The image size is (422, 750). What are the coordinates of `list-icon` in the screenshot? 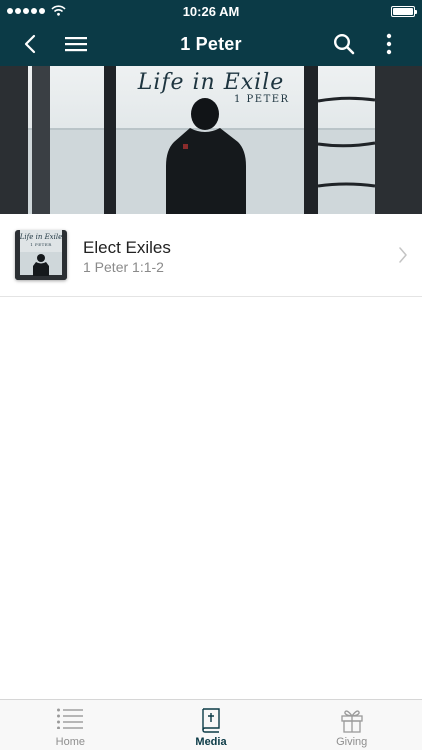 It's located at (70, 718).